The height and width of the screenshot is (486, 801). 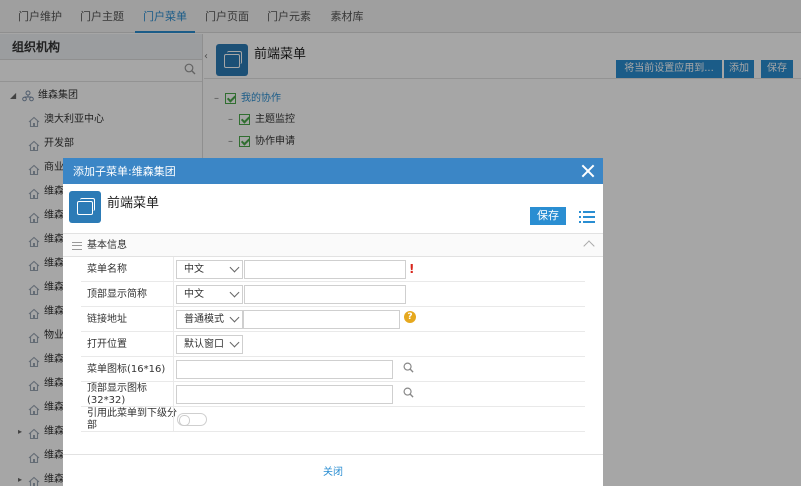 I want to click on select-value: 普通模式, so click(x=204, y=319).